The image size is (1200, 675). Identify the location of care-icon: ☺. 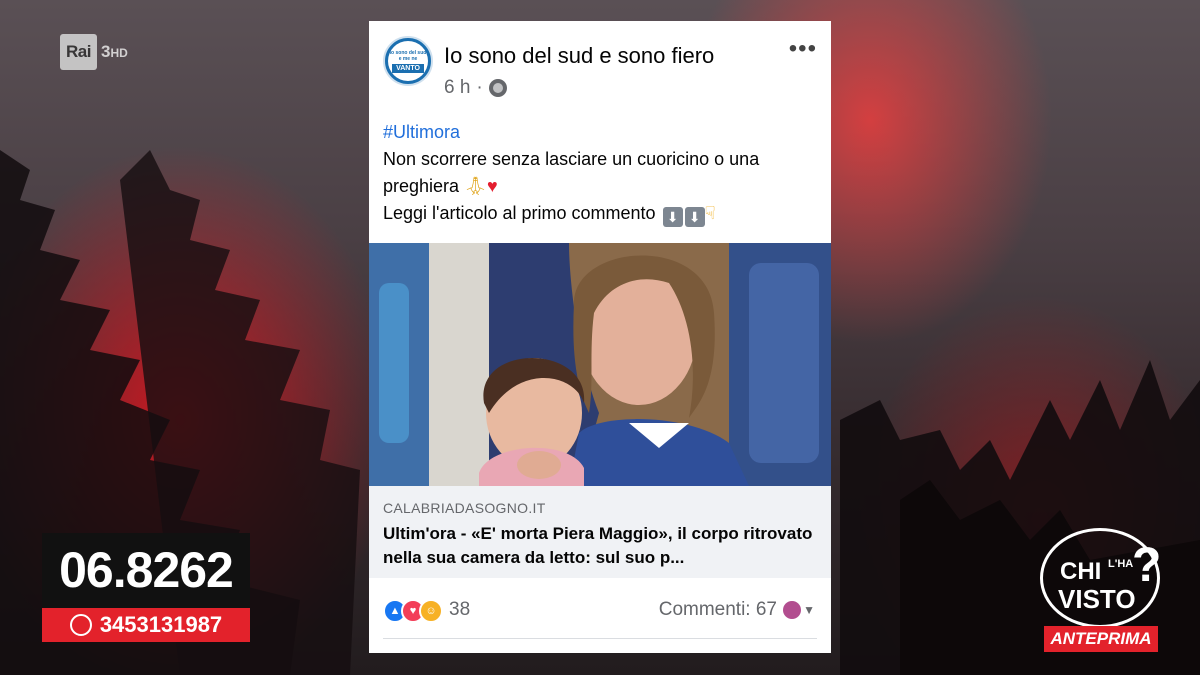
(431, 611).